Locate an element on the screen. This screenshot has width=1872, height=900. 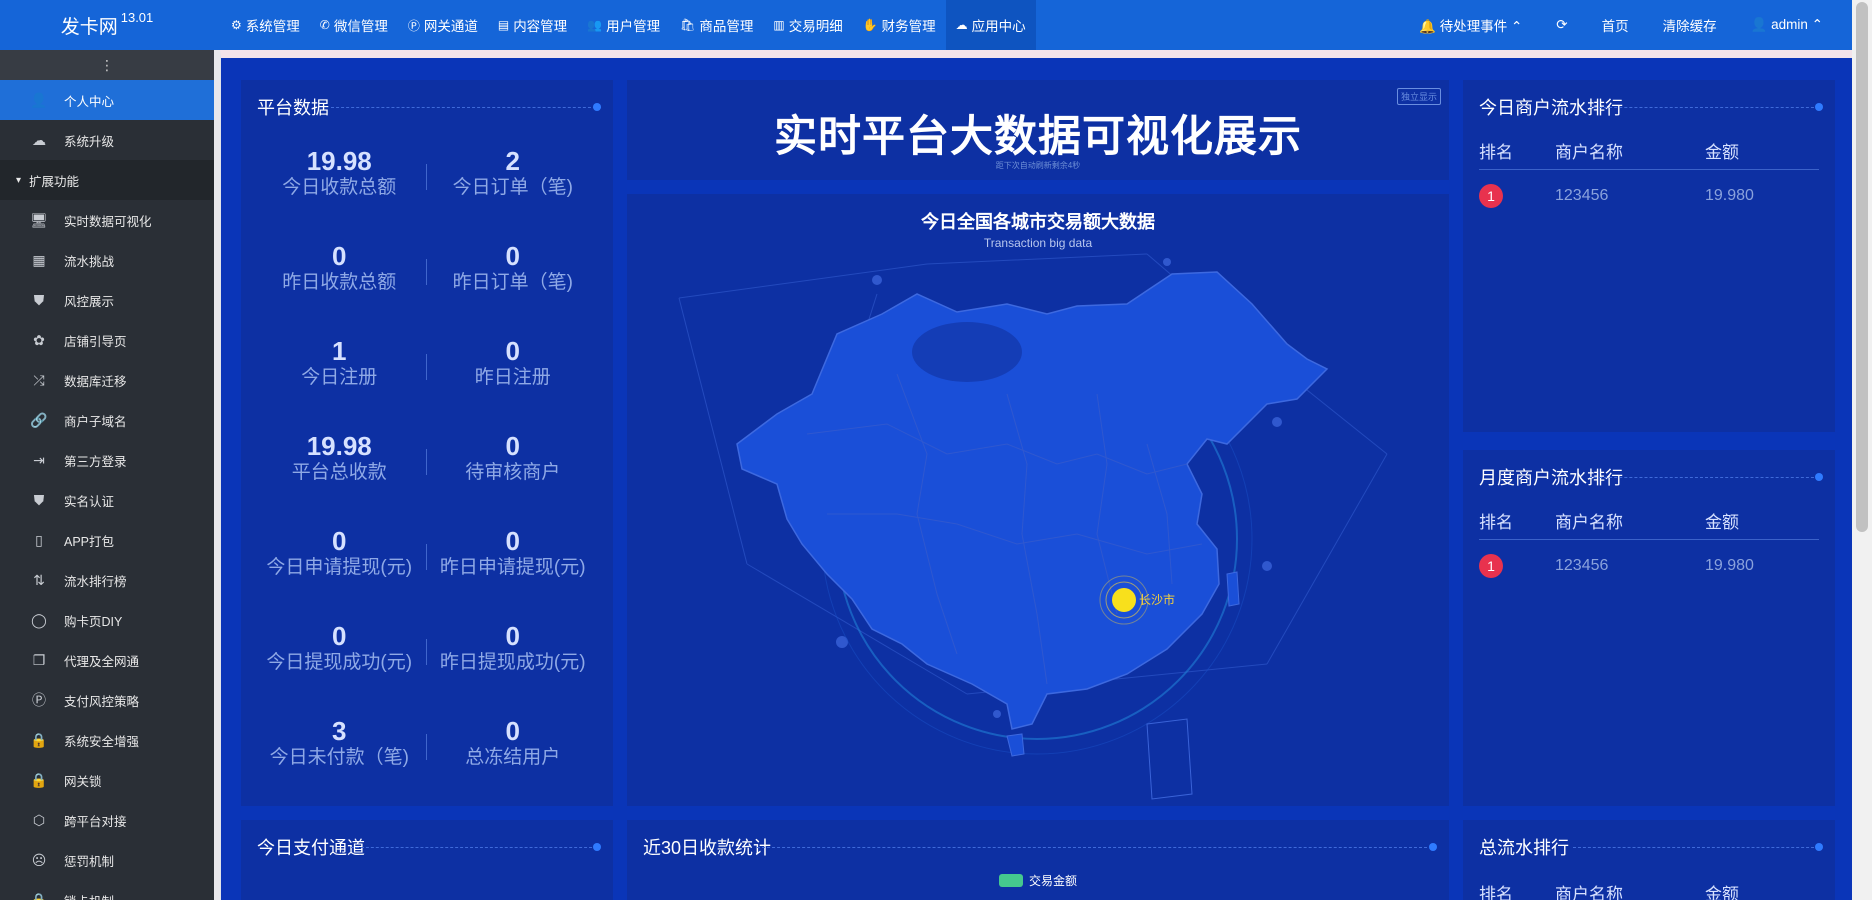
sidebar-item-merchant-subdomain: 🔗 商户子域名 is located at coordinates (107, 420).